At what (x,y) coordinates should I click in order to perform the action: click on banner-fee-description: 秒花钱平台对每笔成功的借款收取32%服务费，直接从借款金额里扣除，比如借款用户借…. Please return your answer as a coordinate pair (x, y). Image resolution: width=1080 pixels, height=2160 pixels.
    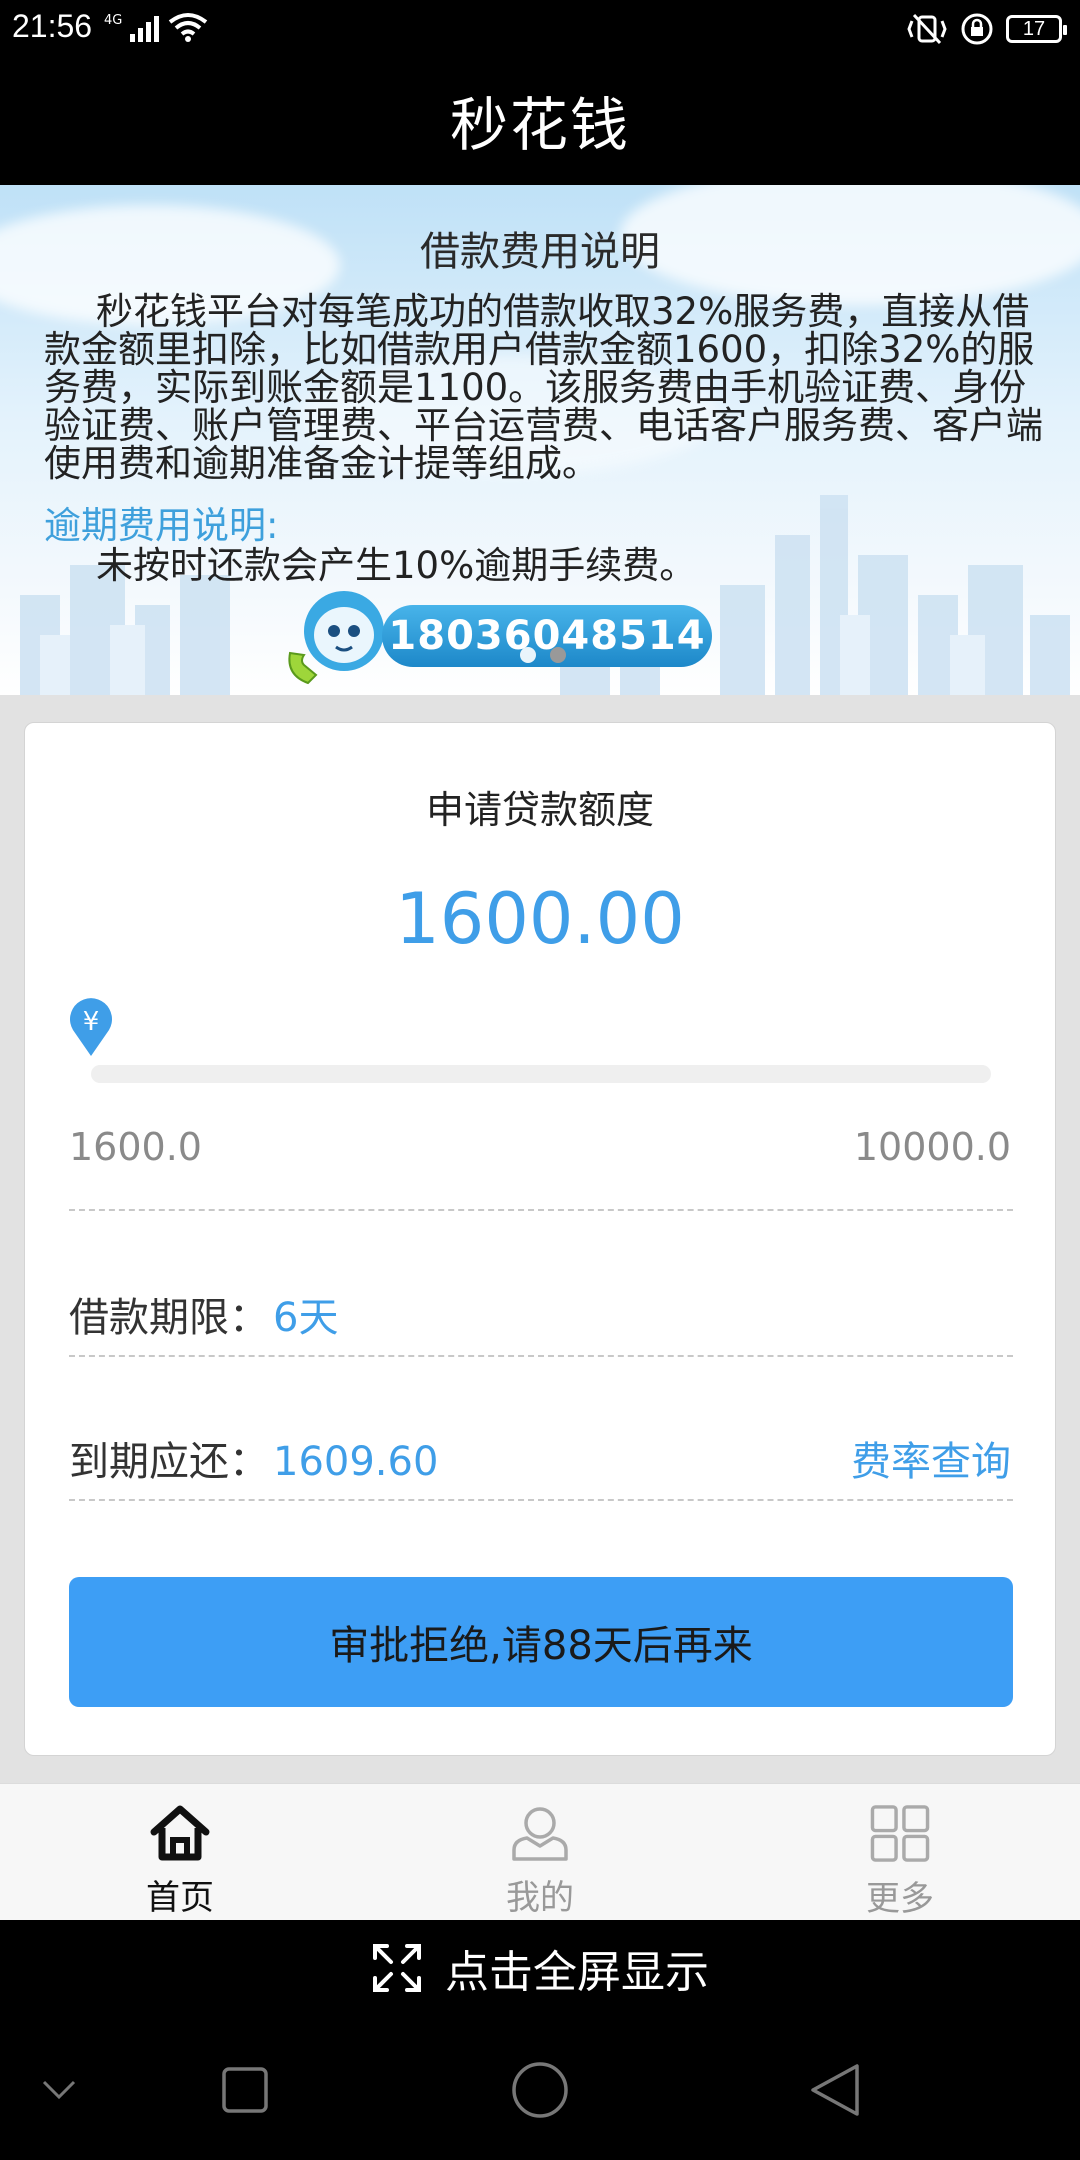
    Looking at the image, I should click on (543, 387).